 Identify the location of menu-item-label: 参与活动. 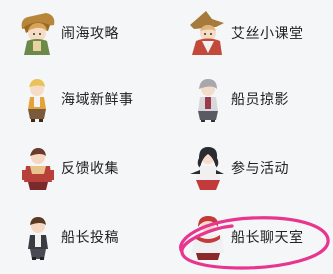
(260, 169).